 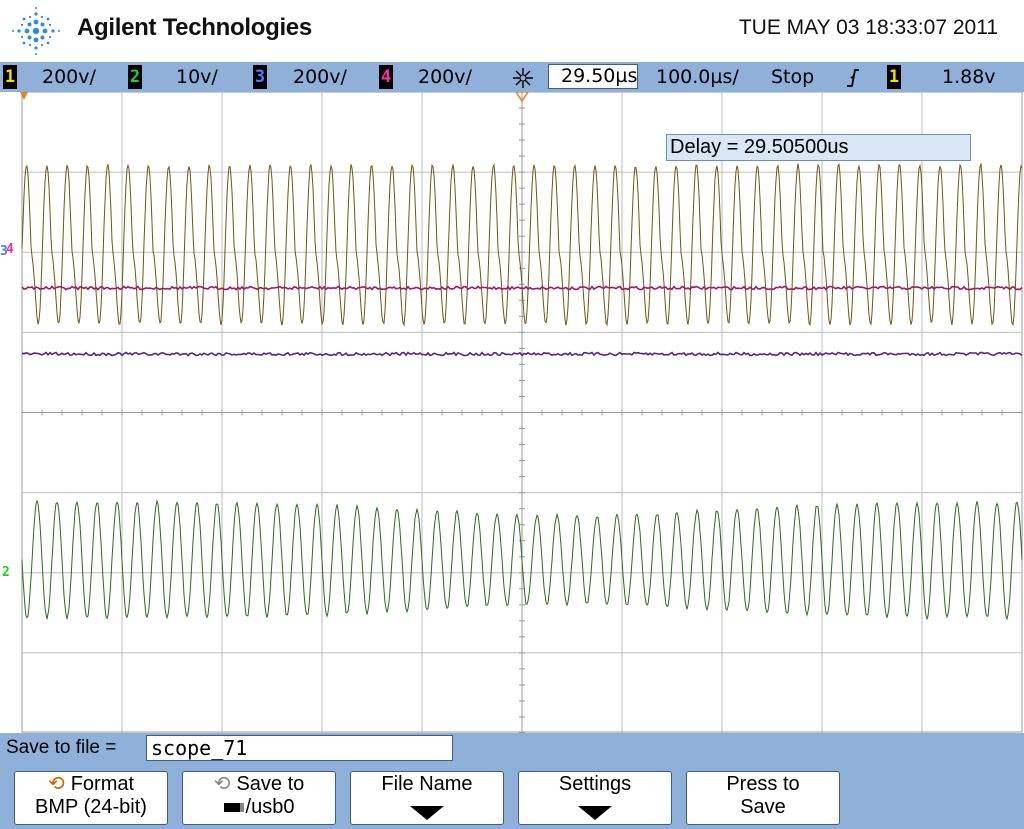 What do you see at coordinates (270, 784) in the screenshot?
I see `save-to-label: Save to` at bounding box center [270, 784].